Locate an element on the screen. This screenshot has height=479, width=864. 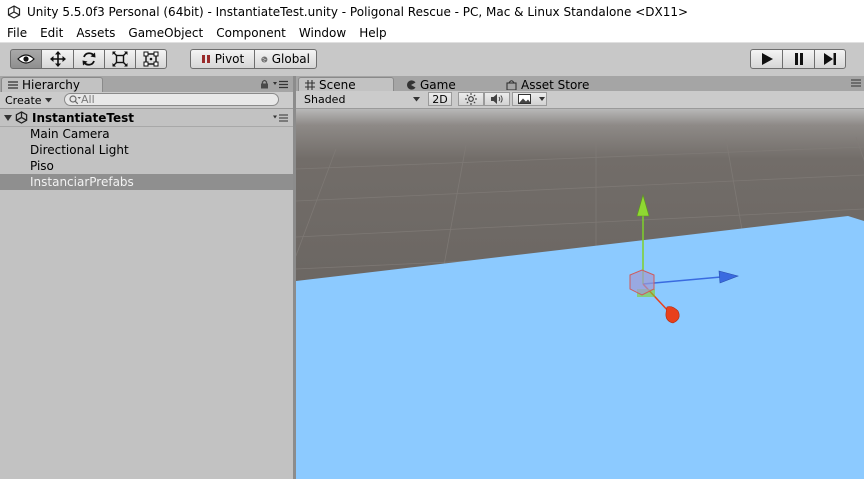
pivot-global-group: Pivot Global is located at coordinates (253, 59).